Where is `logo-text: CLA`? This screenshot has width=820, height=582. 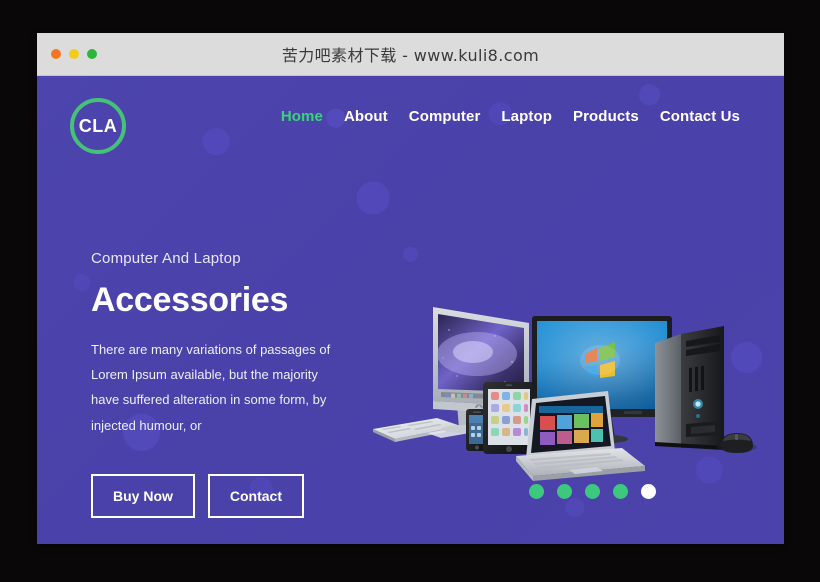
logo-text: CLA is located at coordinates (98, 125).